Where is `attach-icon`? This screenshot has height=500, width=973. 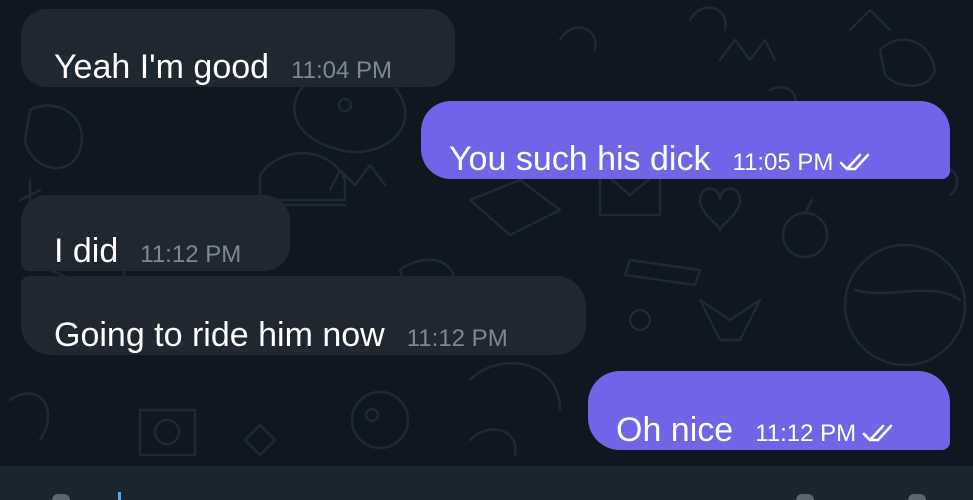
attach-icon is located at coordinates (805, 497).